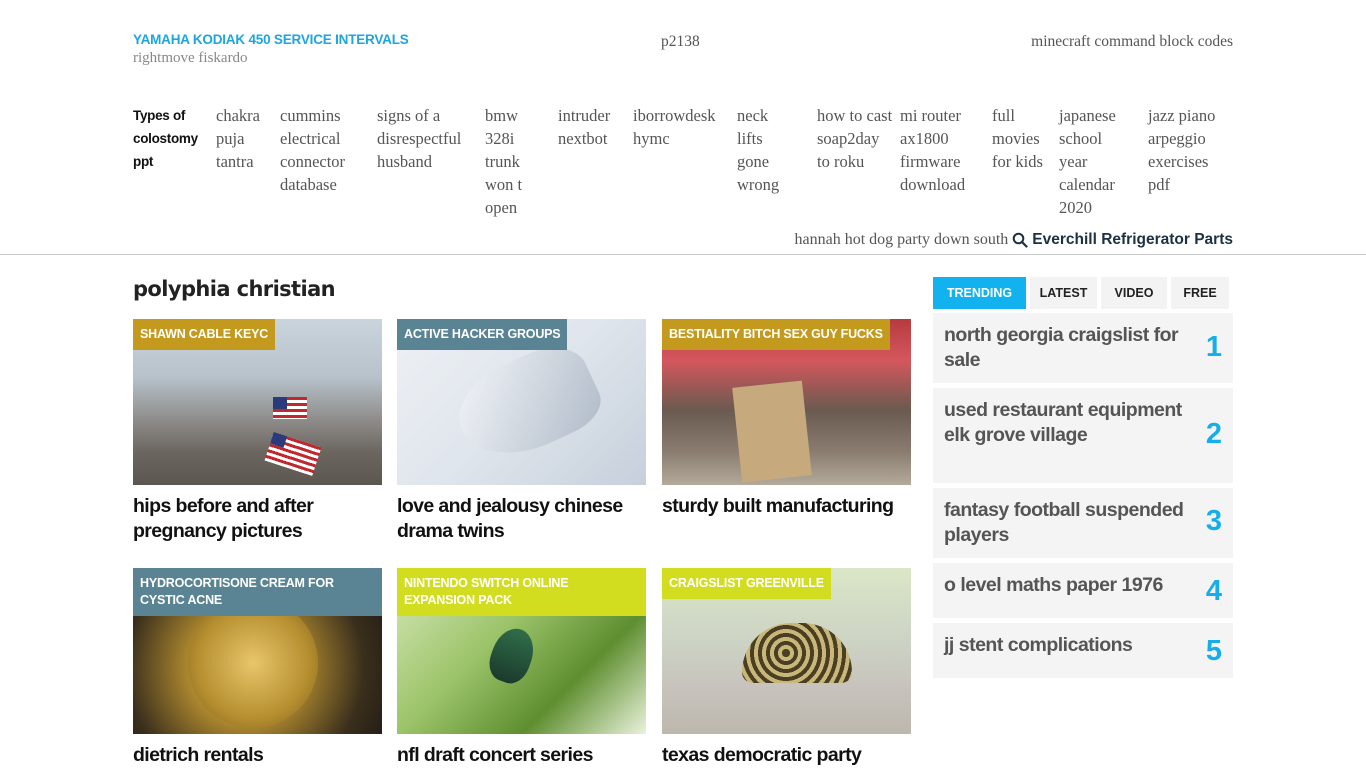 The image size is (1366, 768). I want to click on nav-item: jazz piano arpeggio exercises pdf, so click(1188, 150).